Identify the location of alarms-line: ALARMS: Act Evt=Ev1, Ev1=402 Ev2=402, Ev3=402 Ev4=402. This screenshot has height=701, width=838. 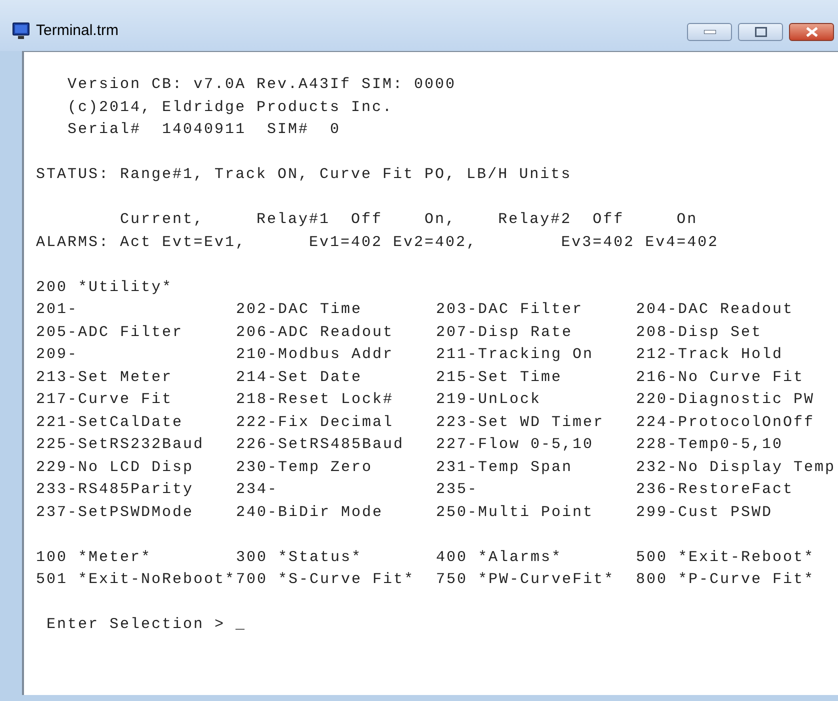
(377, 242).